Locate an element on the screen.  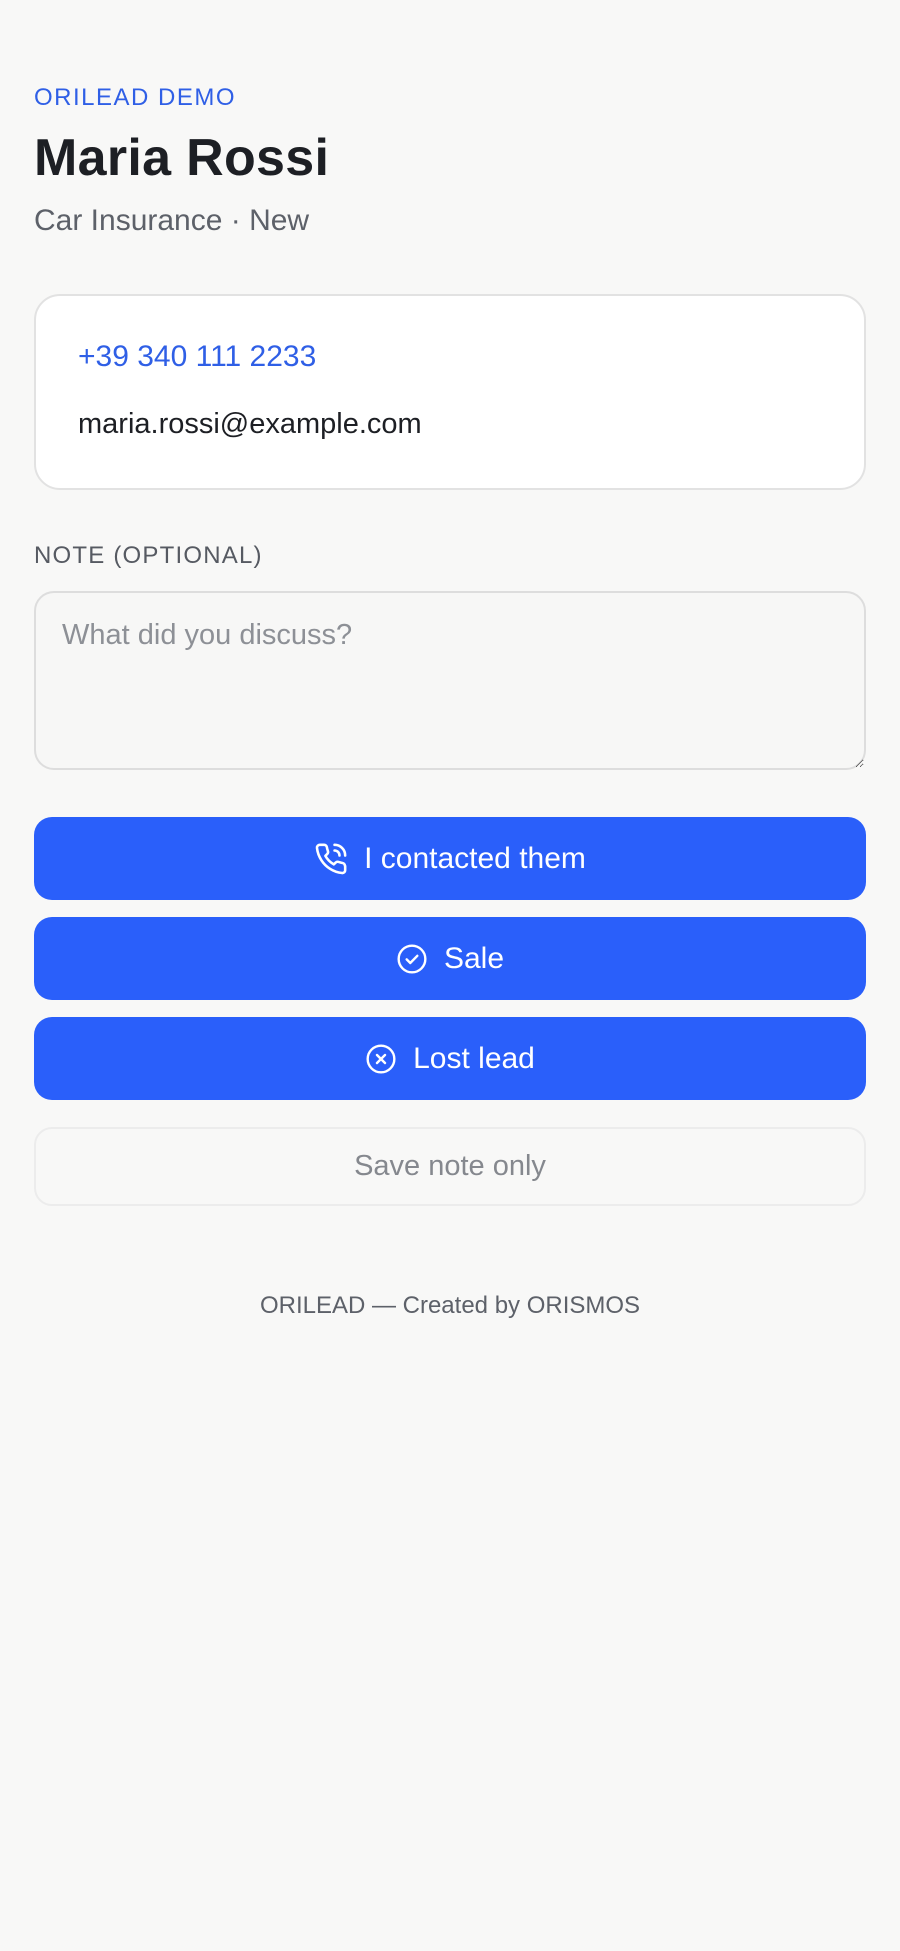
email-text: maria.rossi@example.com is located at coordinates (250, 424).